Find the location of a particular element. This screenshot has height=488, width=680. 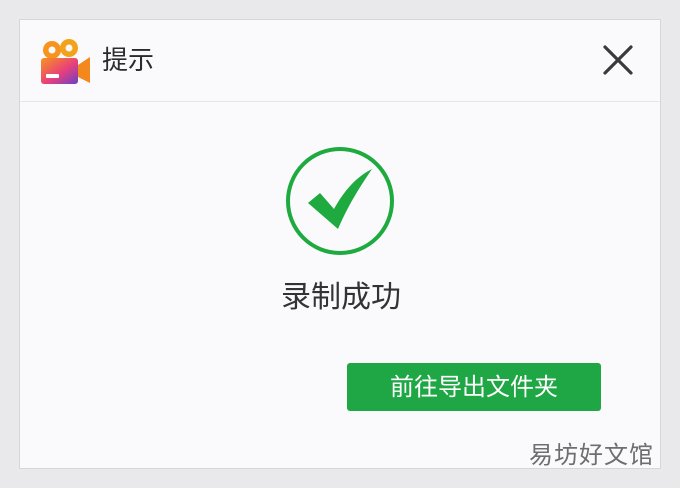

video-camera-icon is located at coordinates (65, 61).